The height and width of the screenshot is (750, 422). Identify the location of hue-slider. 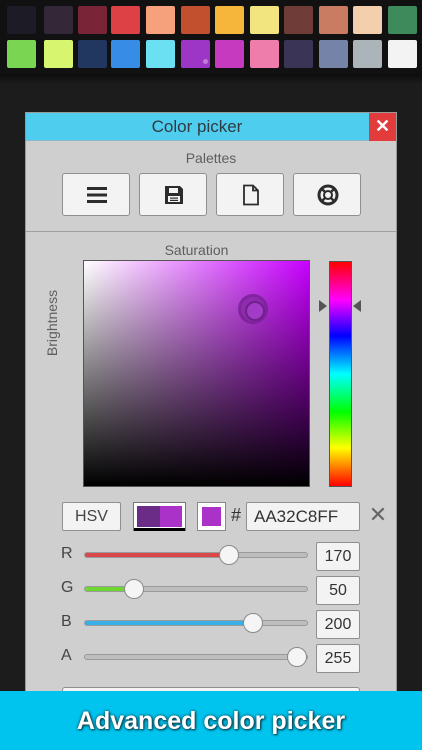
(340, 374).